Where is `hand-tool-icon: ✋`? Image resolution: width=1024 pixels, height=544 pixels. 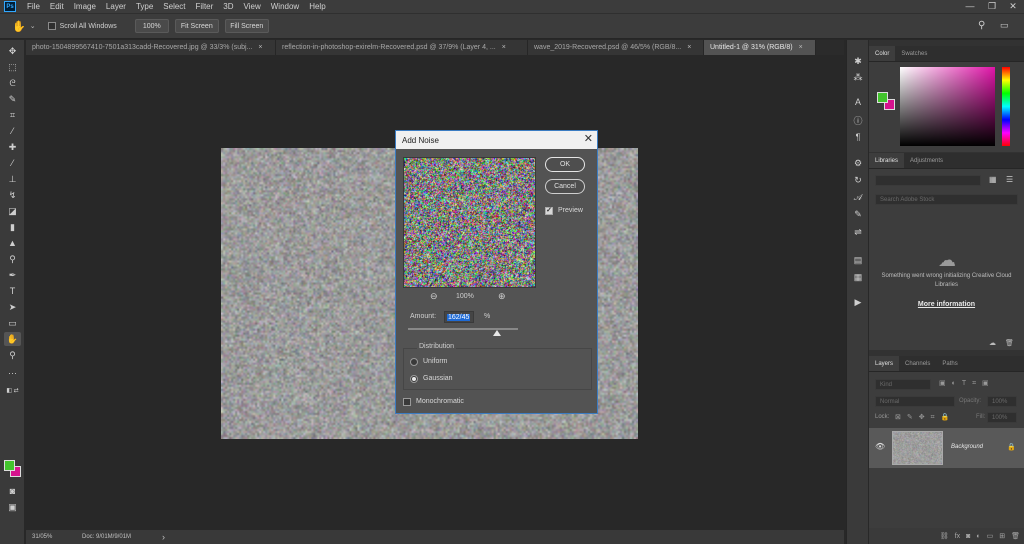
hand-tool-icon: ✋ is located at coordinates (19, 26).